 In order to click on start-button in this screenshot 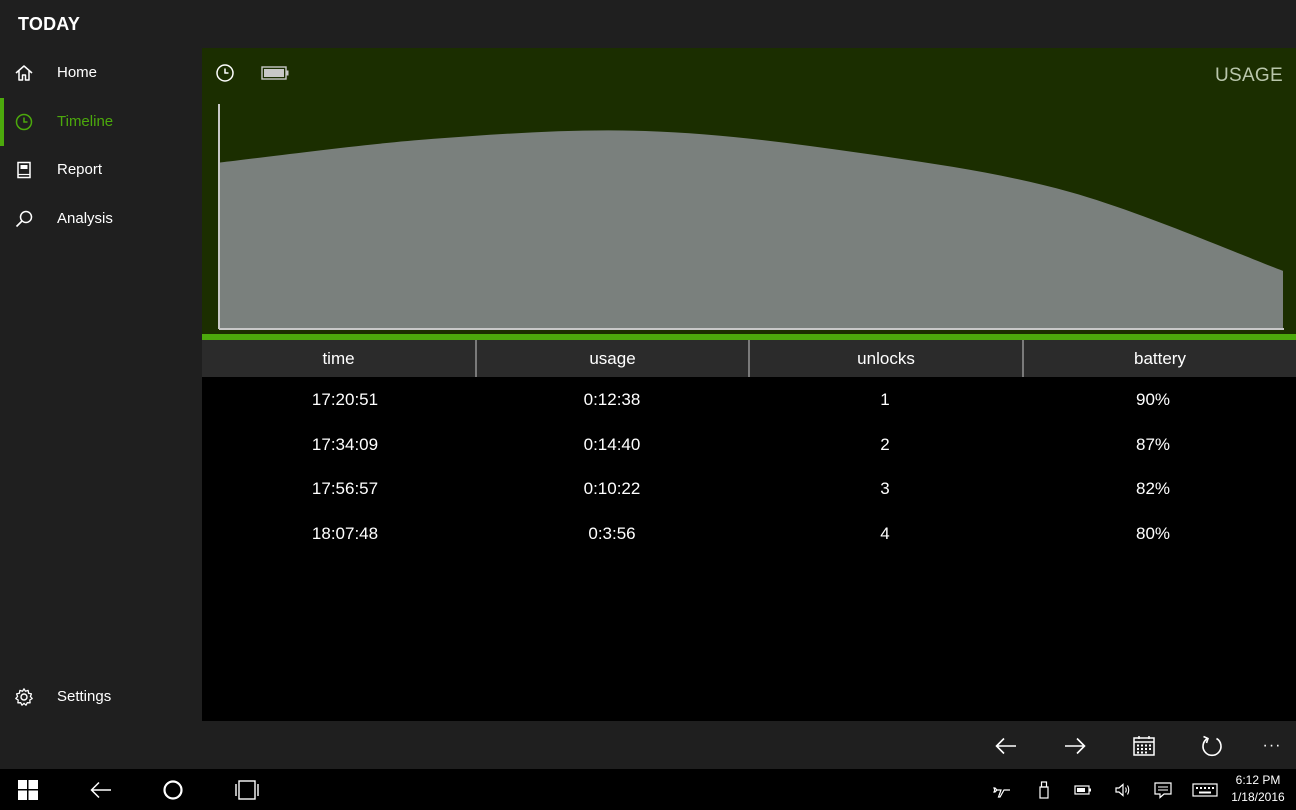, I will do `click(28, 792)`.